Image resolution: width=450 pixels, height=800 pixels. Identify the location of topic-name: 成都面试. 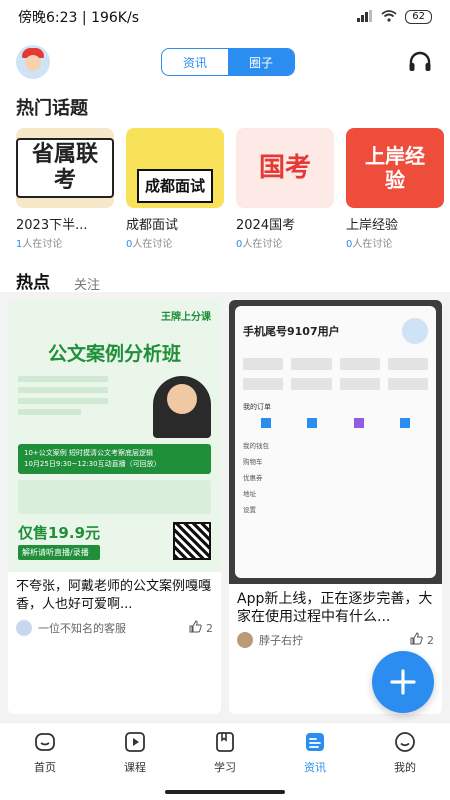
(152, 225).